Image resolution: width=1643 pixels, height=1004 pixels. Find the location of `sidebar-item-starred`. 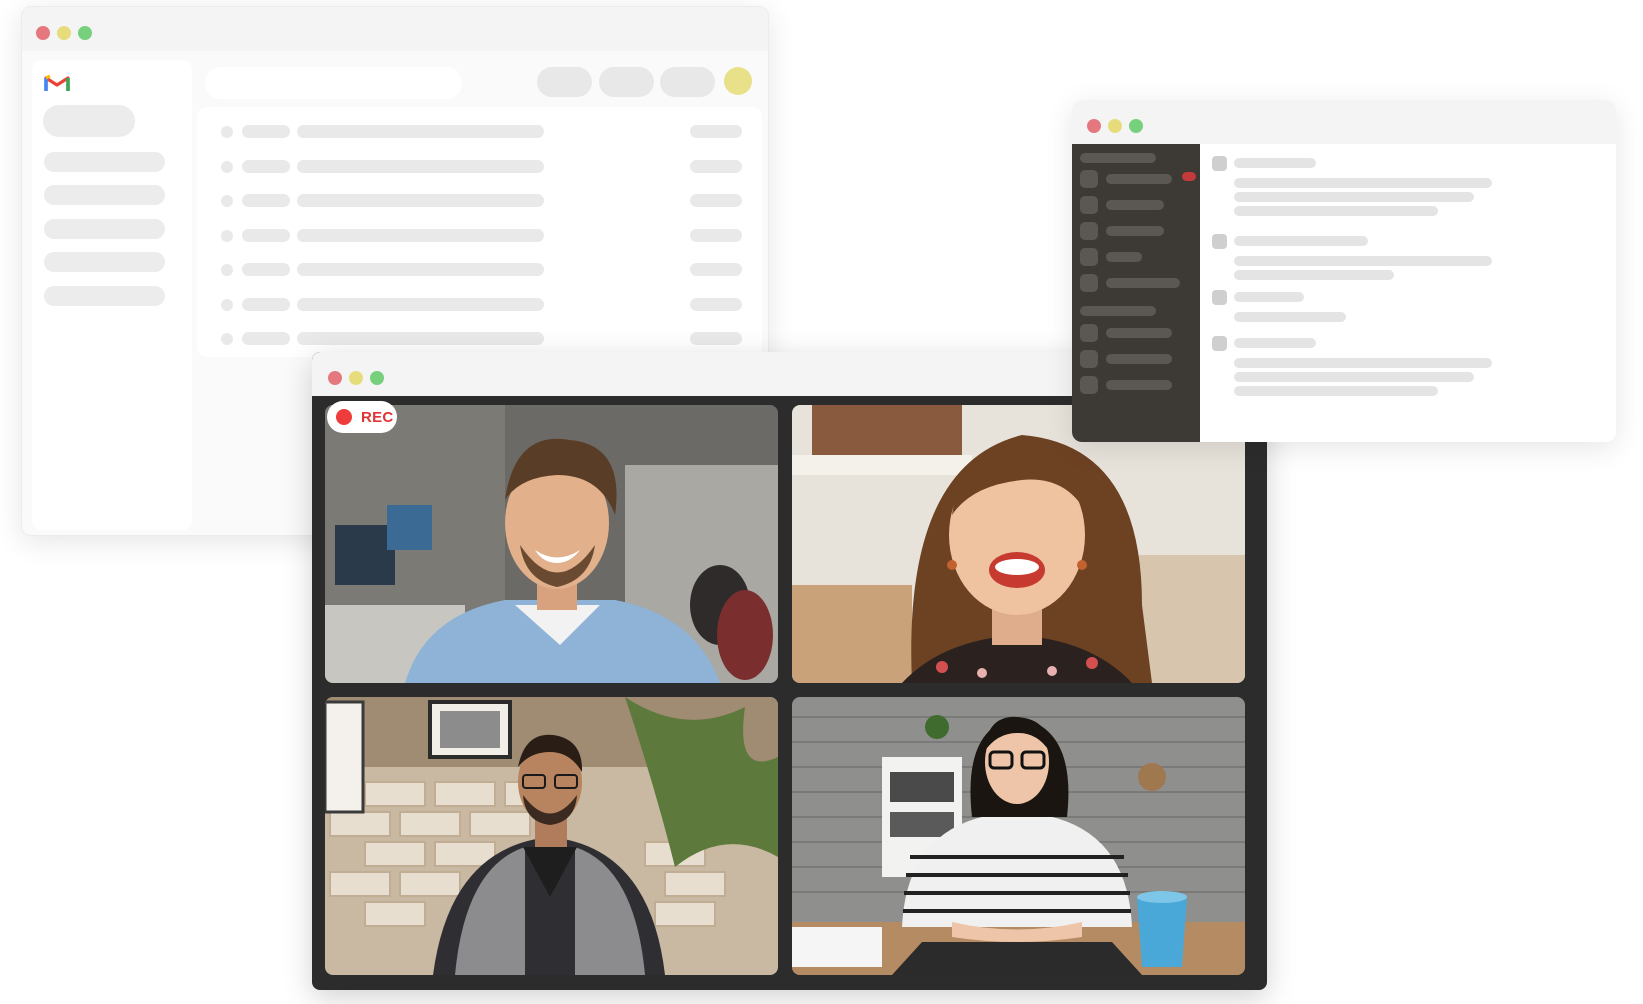

sidebar-item-starred is located at coordinates (104, 195).